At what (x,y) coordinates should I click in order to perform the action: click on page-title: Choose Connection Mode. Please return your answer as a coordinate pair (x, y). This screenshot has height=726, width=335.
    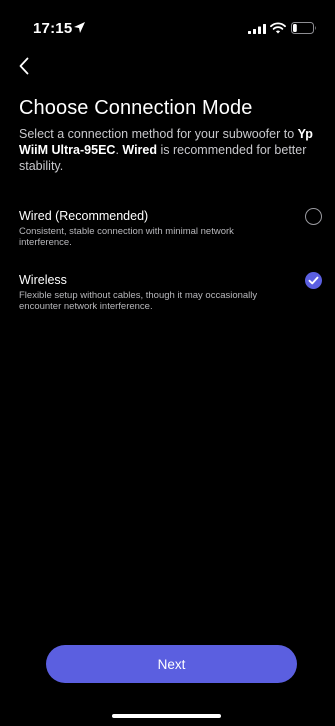
    Looking at the image, I should click on (136, 108).